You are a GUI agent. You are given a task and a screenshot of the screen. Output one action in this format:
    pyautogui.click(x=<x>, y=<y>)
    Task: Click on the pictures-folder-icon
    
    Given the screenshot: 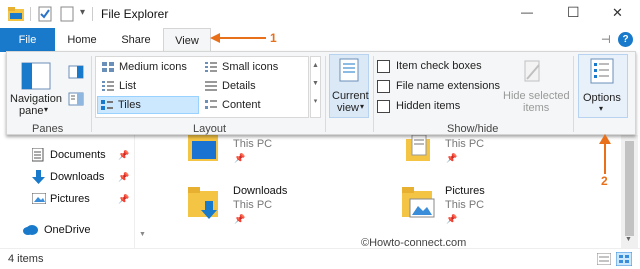 What is the action you would take?
    pyautogui.click(x=418, y=202)
    